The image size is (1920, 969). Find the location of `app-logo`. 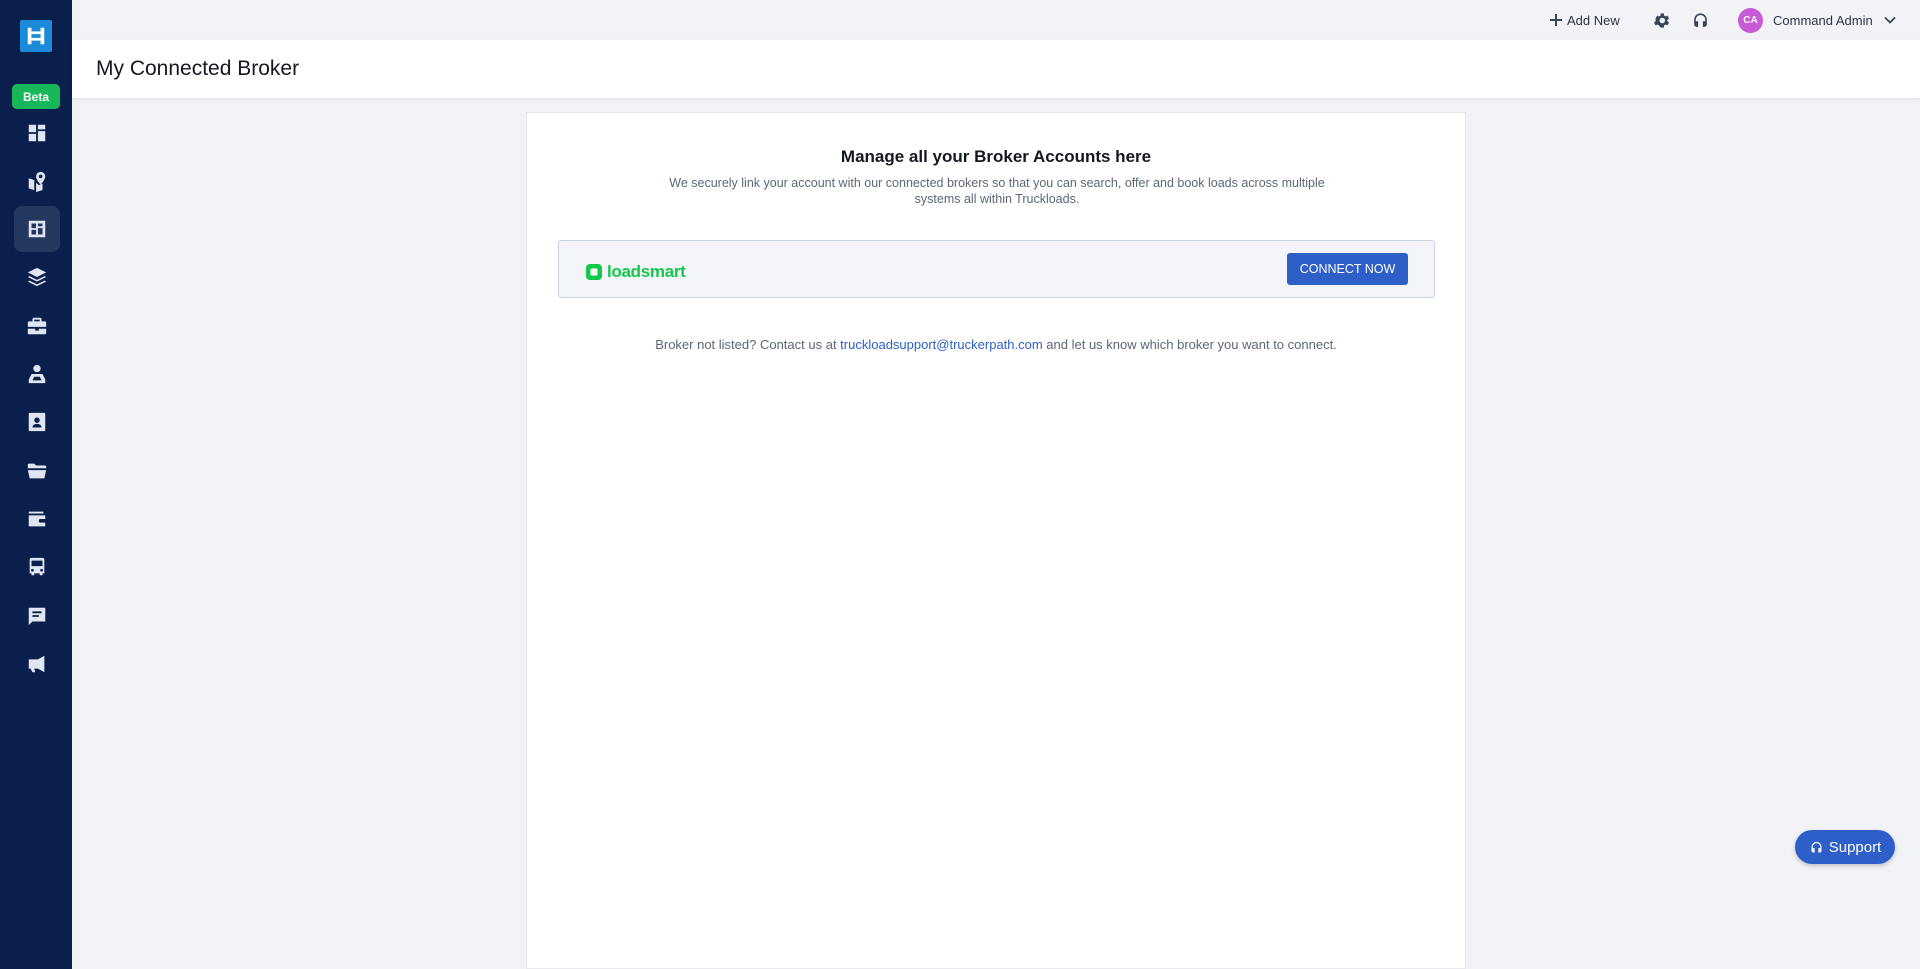

app-logo is located at coordinates (36, 36).